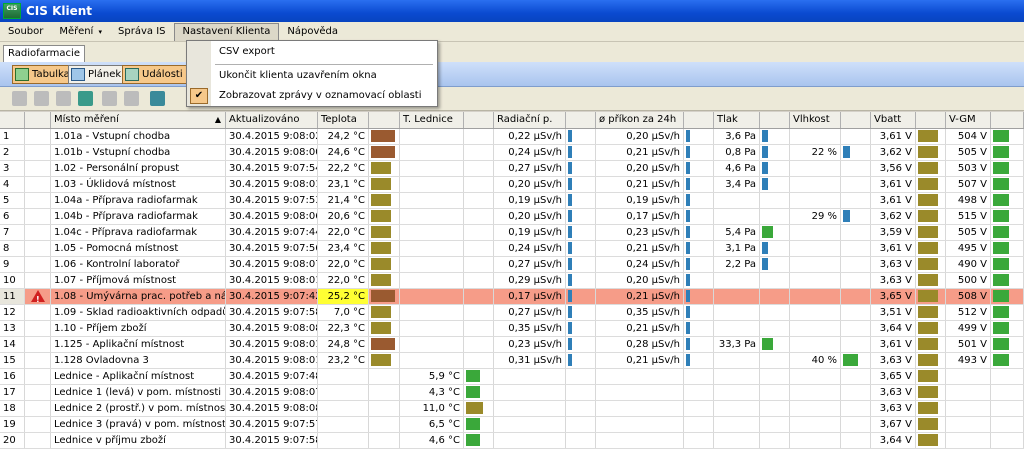  I want to click on header-t-lednice: T. Lednice, so click(432, 120).